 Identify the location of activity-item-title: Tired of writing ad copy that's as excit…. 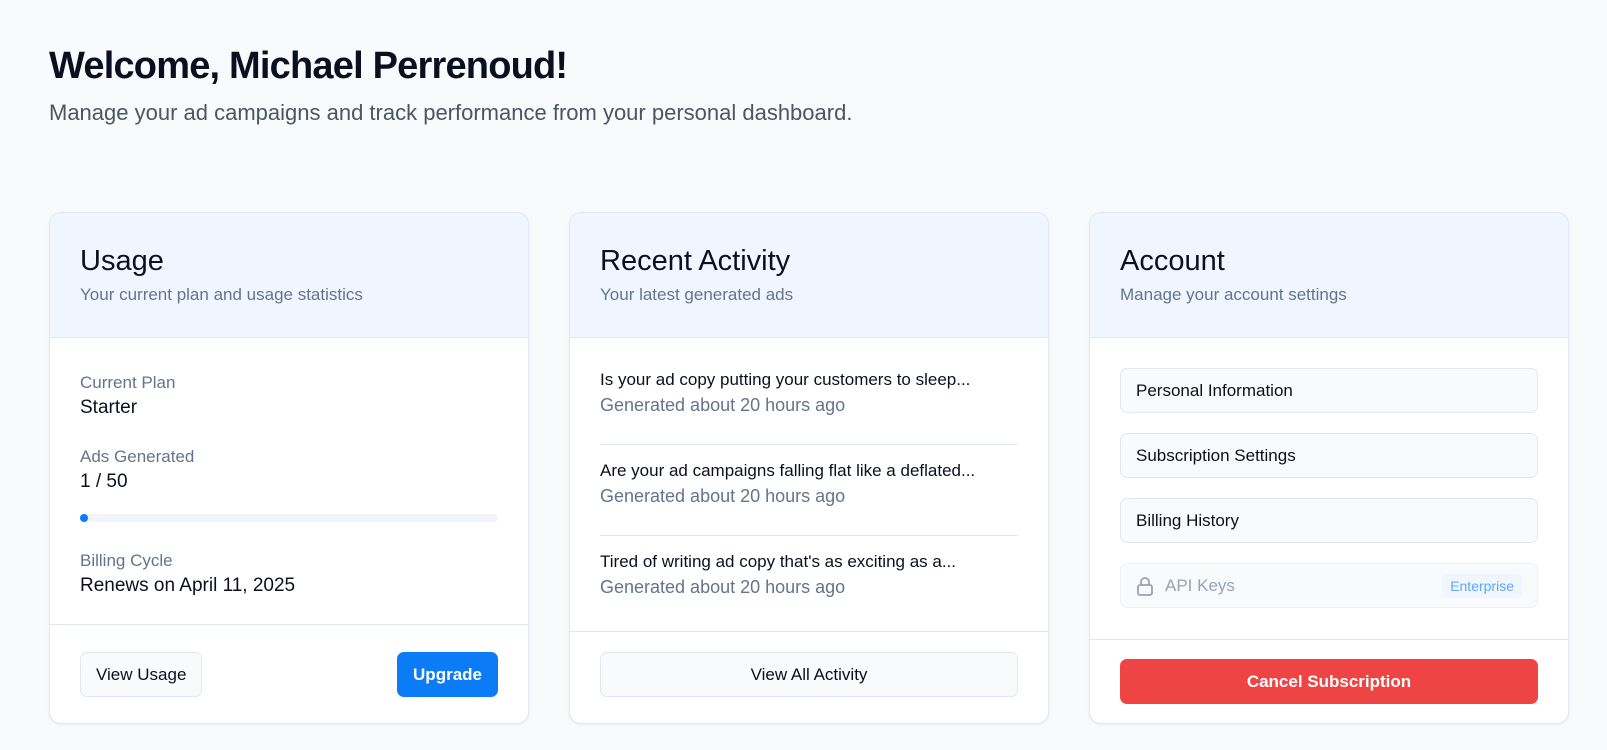
(778, 561).